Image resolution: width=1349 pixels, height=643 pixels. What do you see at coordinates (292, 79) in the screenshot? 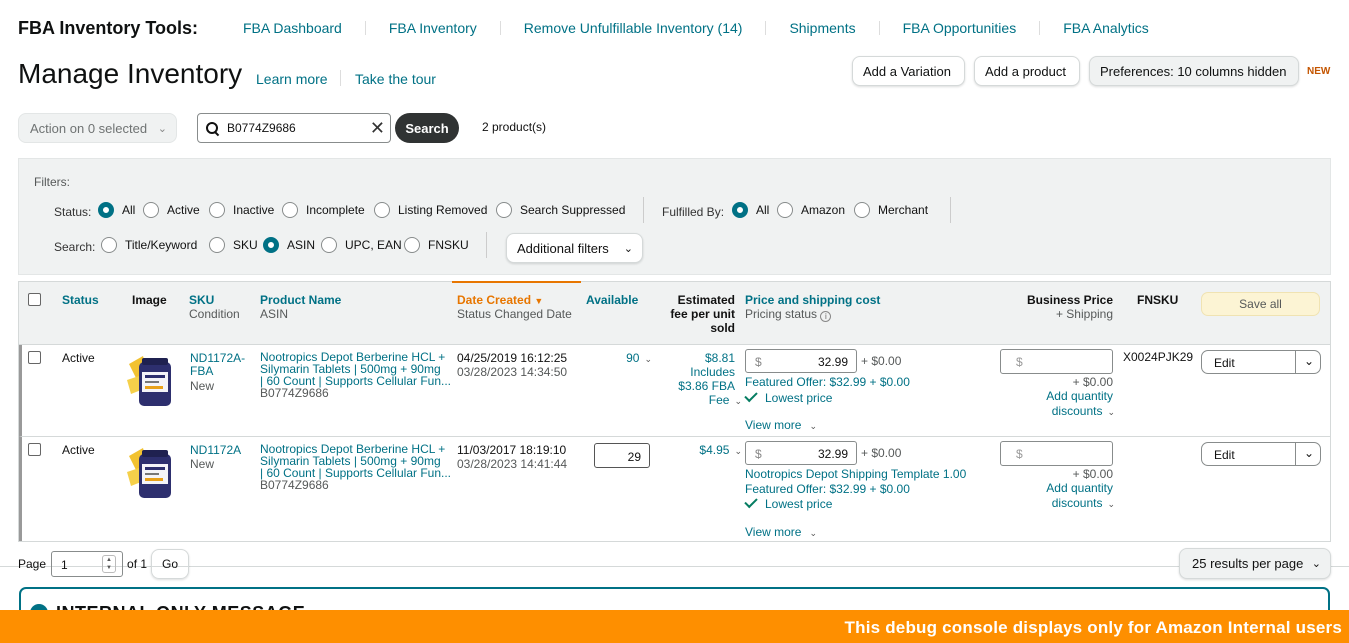
I see `learn-more-link: Learn more` at bounding box center [292, 79].